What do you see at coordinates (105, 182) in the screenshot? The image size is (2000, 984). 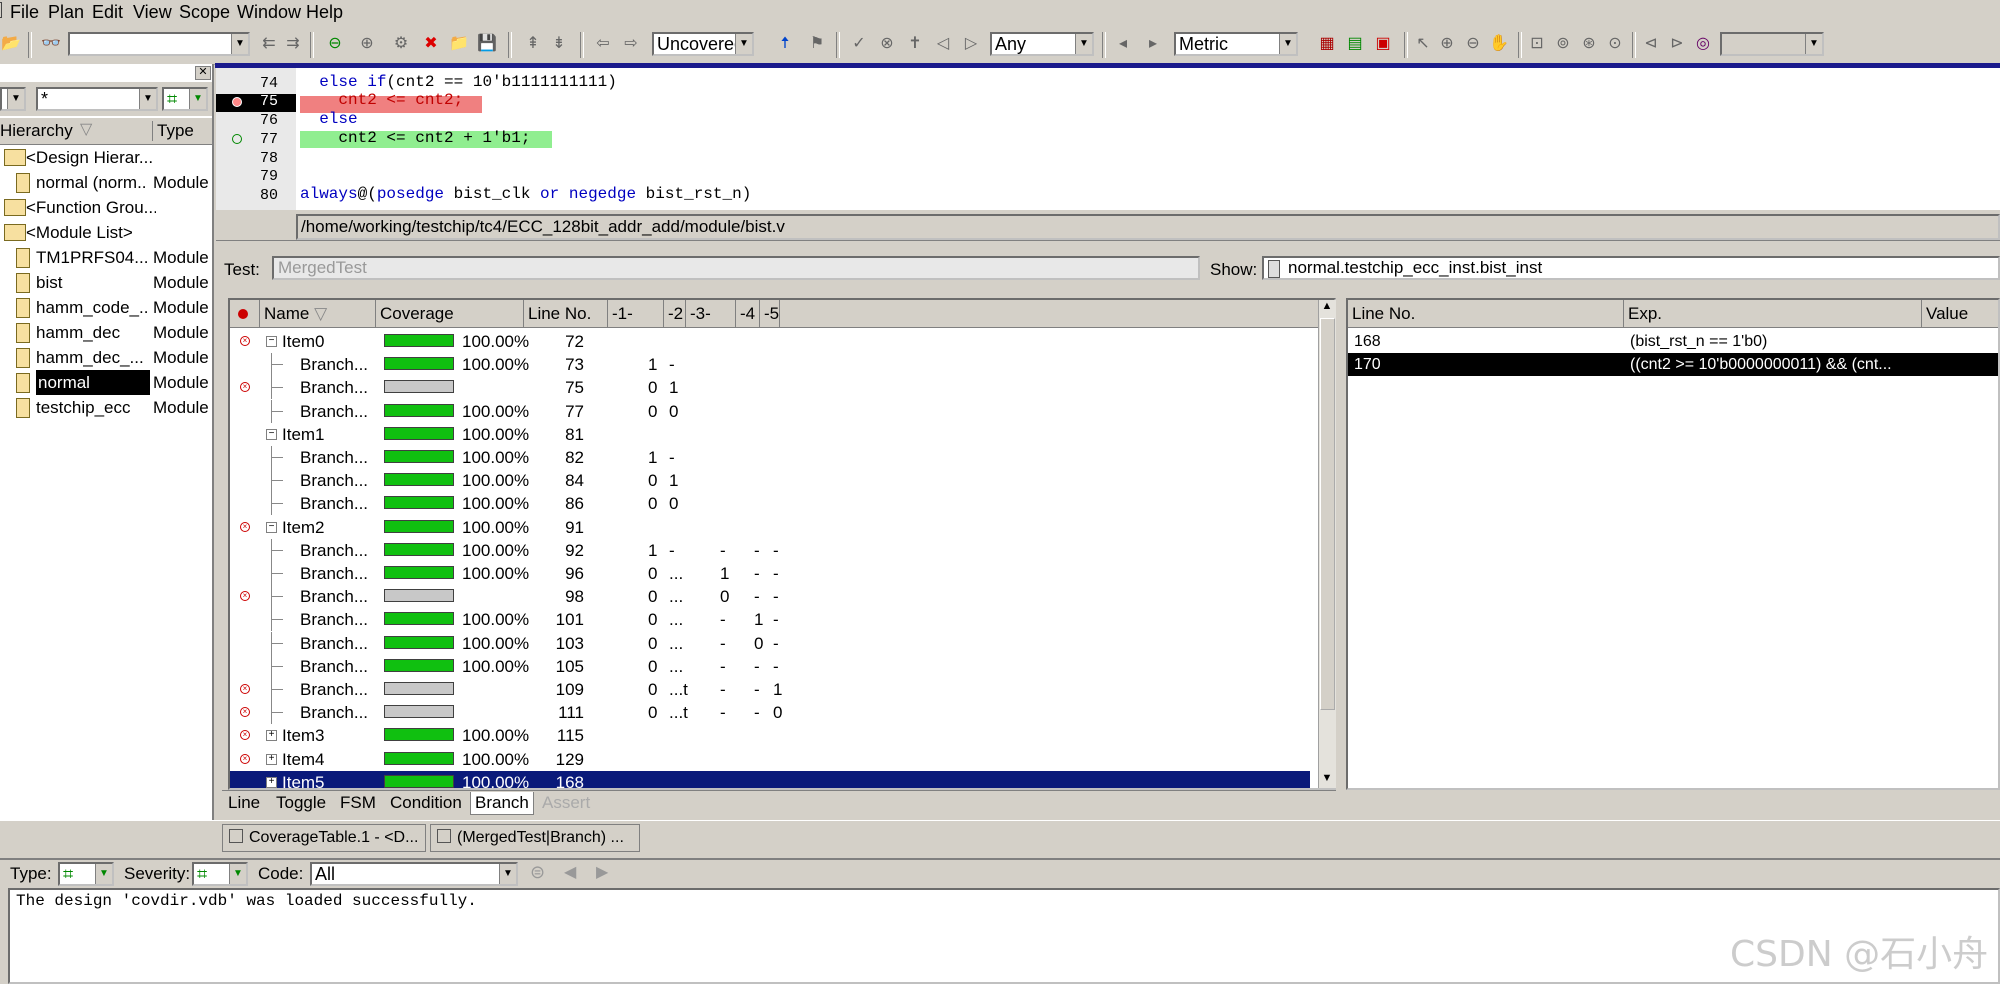 I see `hierarchy-row: normal (norm... Module` at bounding box center [105, 182].